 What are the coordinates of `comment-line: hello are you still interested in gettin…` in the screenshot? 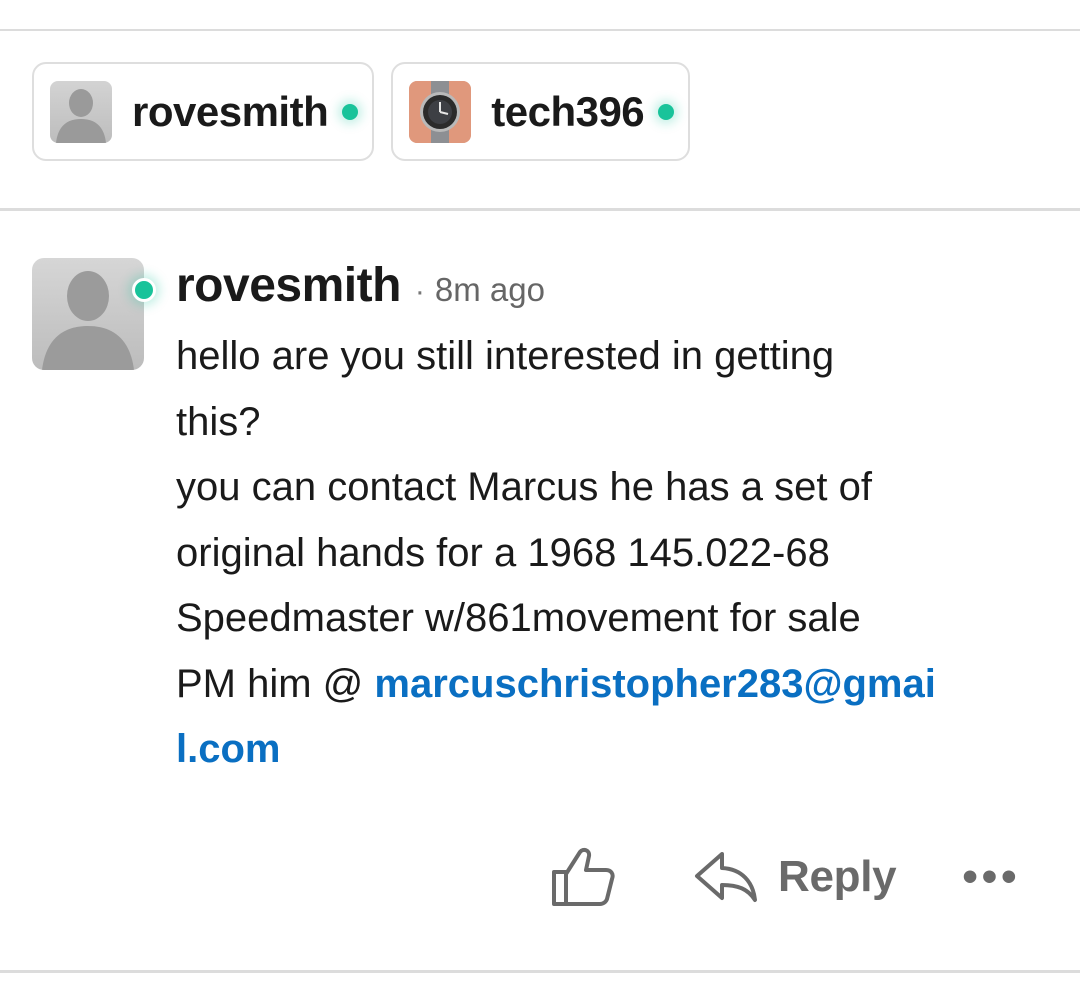 It's located at (505, 356).